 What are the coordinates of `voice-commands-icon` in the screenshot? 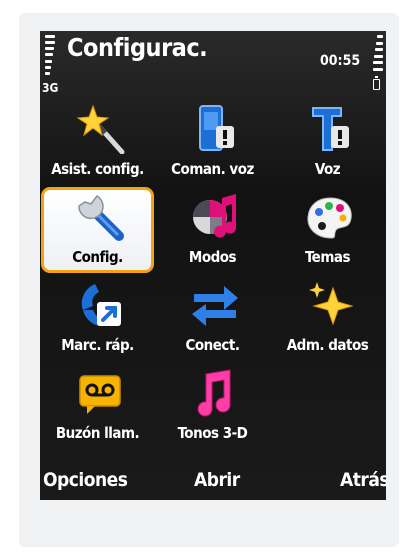 It's located at (216, 128).